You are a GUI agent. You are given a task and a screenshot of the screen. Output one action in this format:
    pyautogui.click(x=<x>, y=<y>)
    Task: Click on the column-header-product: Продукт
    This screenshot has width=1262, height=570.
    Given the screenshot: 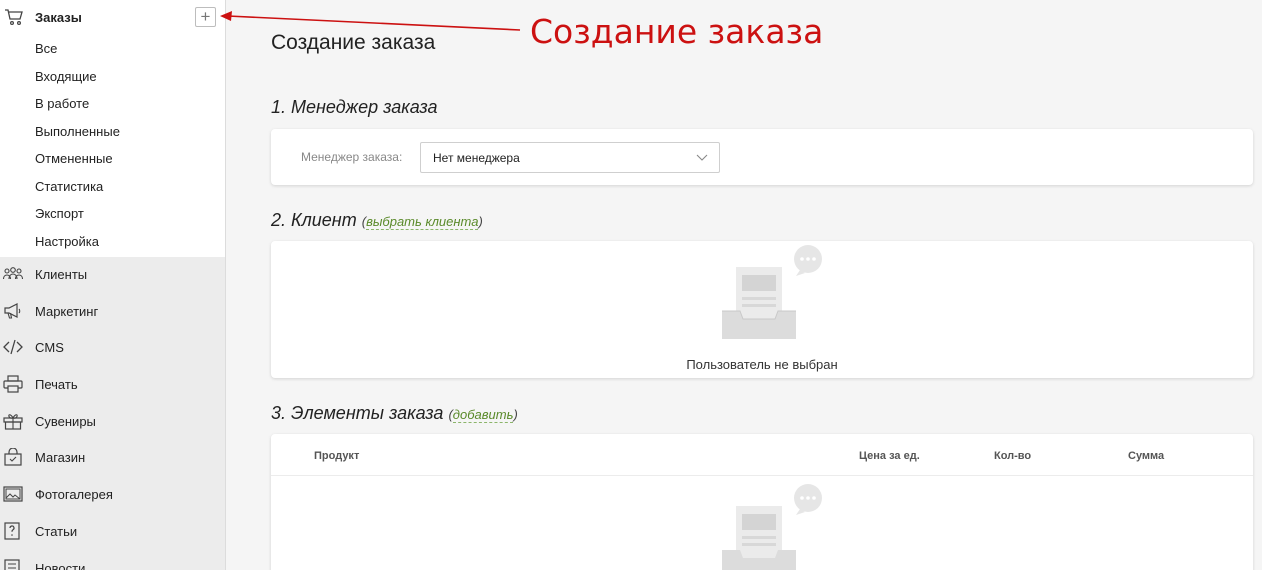 What is the action you would take?
    pyautogui.click(x=337, y=456)
    